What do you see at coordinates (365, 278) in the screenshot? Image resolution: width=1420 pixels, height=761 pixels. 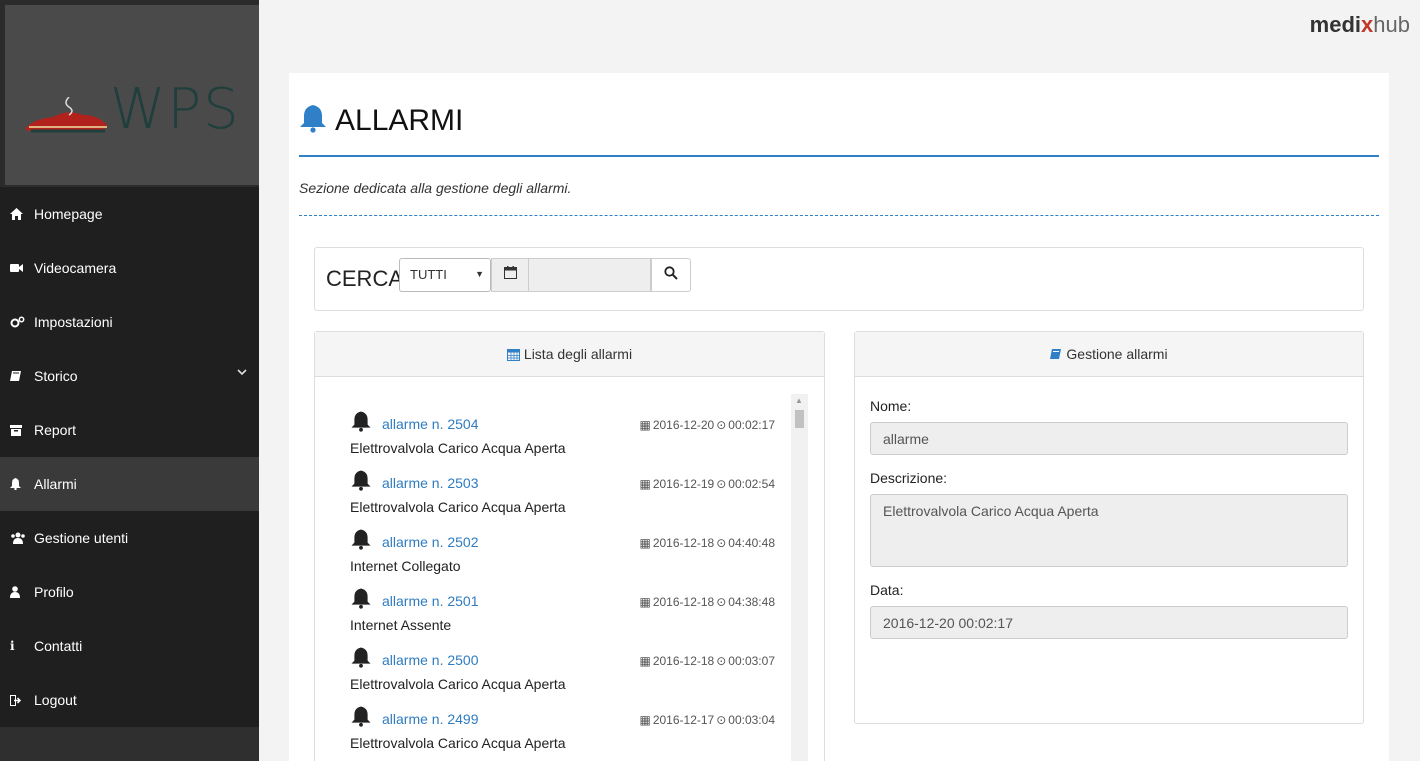 I see `search-label: CERCA` at bounding box center [365, 278].